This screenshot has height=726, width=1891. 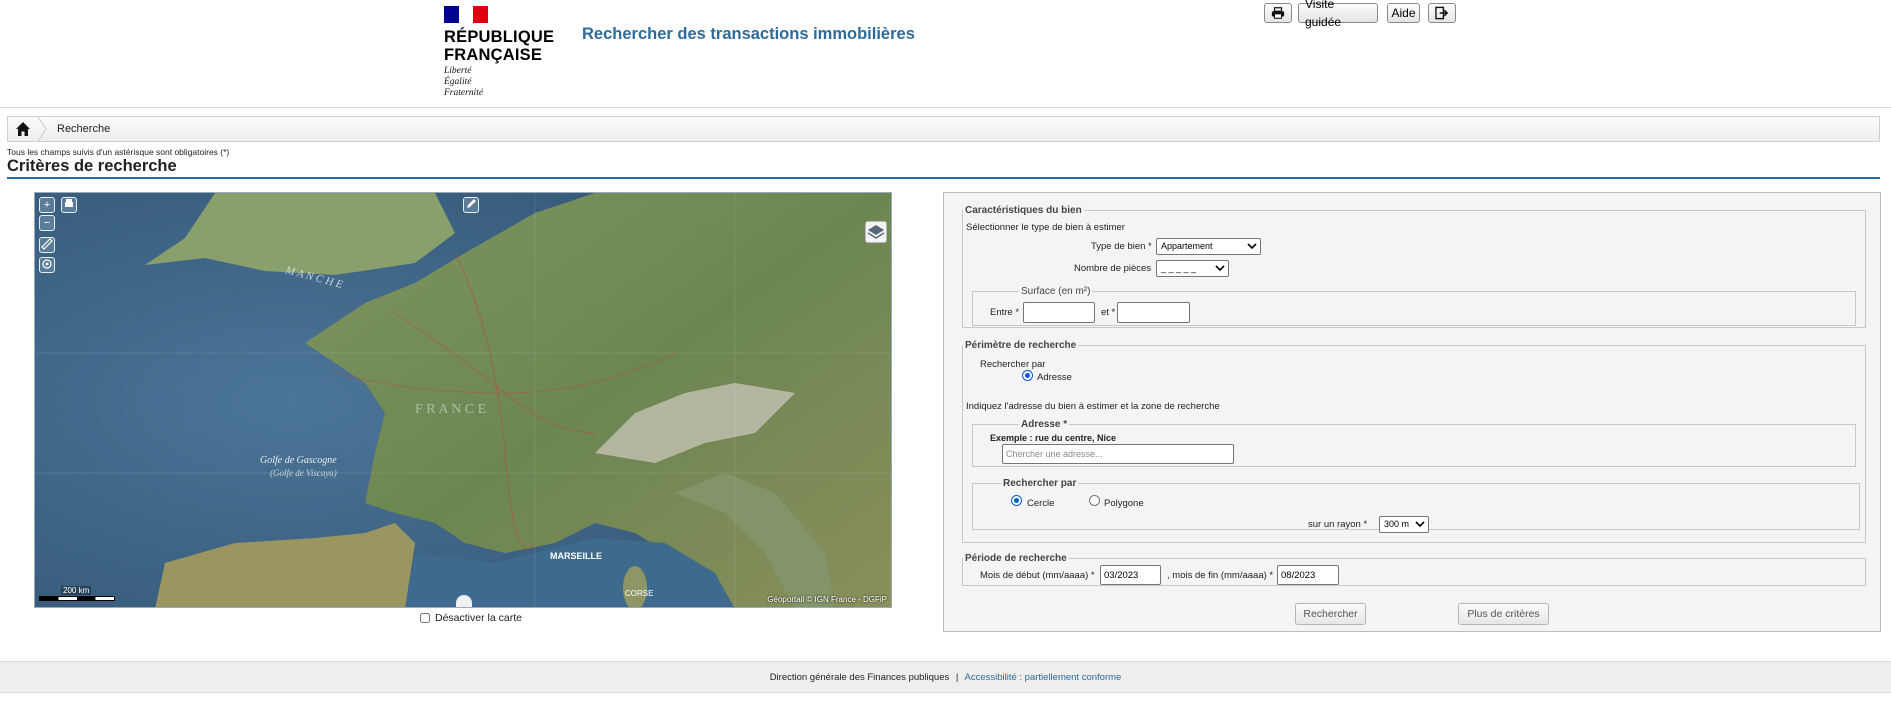 What do you see at coordinates (303, 473) in the screenshot?
I see `map-label-biscaye: (Golfe de Viscaya)` at bounding box center [303, 473].